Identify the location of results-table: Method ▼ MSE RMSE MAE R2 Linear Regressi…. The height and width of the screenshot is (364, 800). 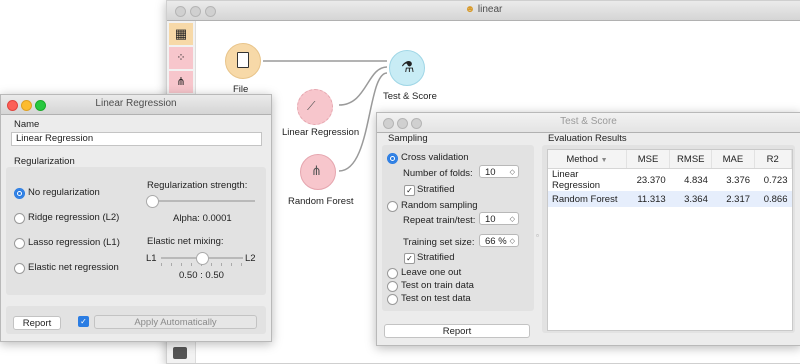
(670, 178).